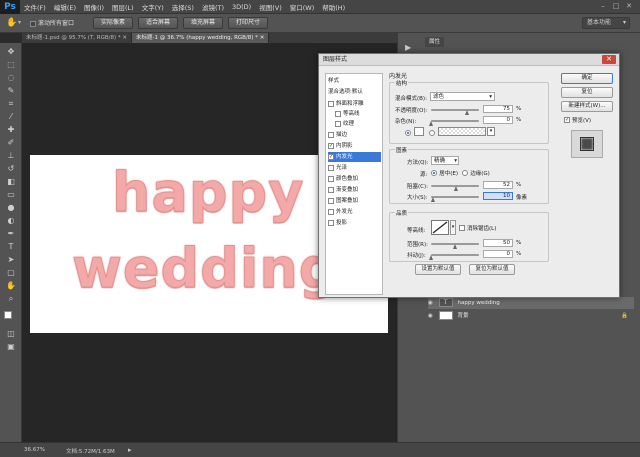  What do you see at coordinates (11, 286) in the screenshot?
I see `hand-tool-icon: ✋` at bounding box center [11, 286].